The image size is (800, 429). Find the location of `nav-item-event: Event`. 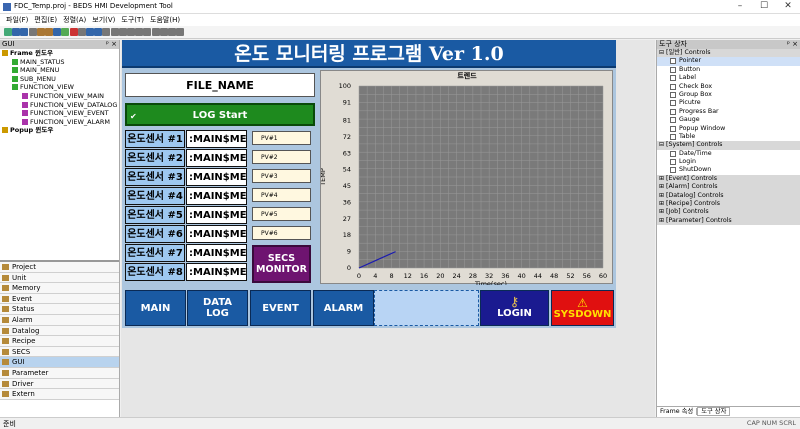

nav-item-event: Event is located at coordinates (59, 299).